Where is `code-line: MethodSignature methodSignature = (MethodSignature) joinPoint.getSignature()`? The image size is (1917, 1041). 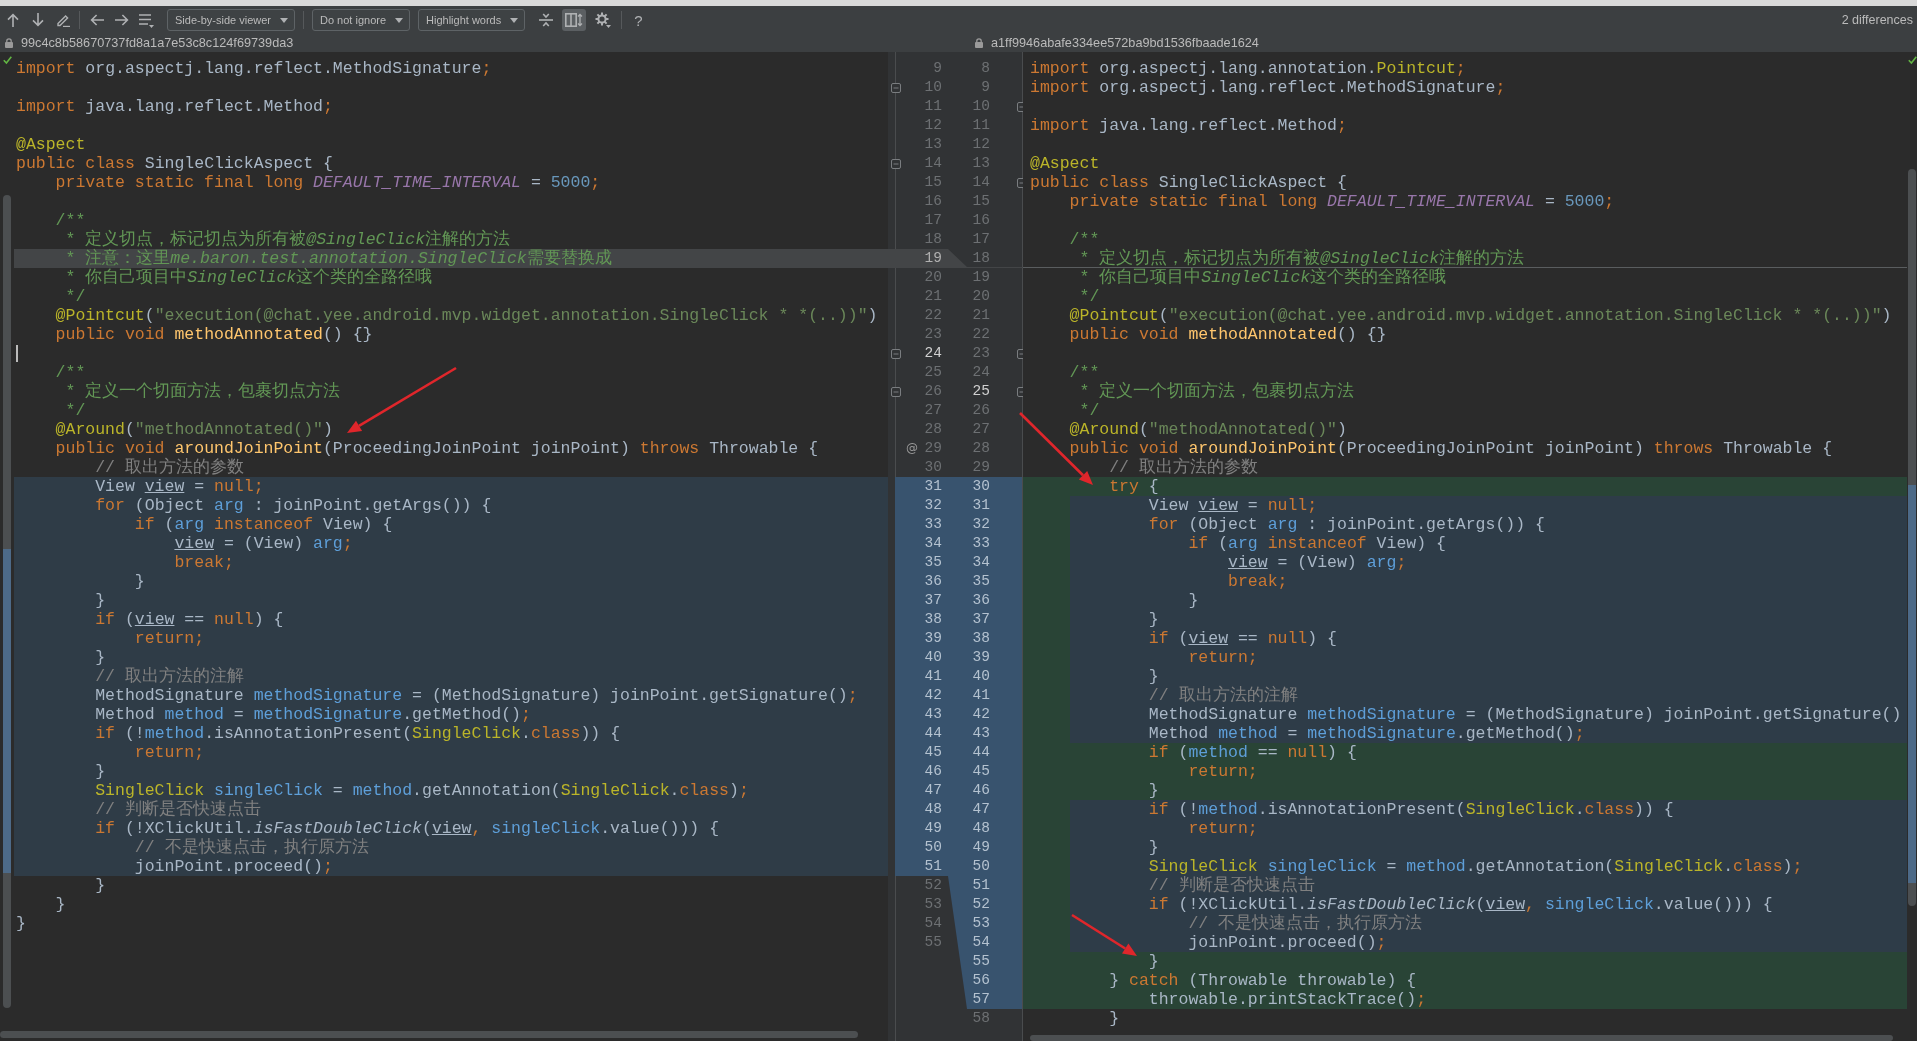 code-line: MethodSignature methodSignature = (MethodSignature) joinPoint.getSignature() is located at coordinates (1525, 714).